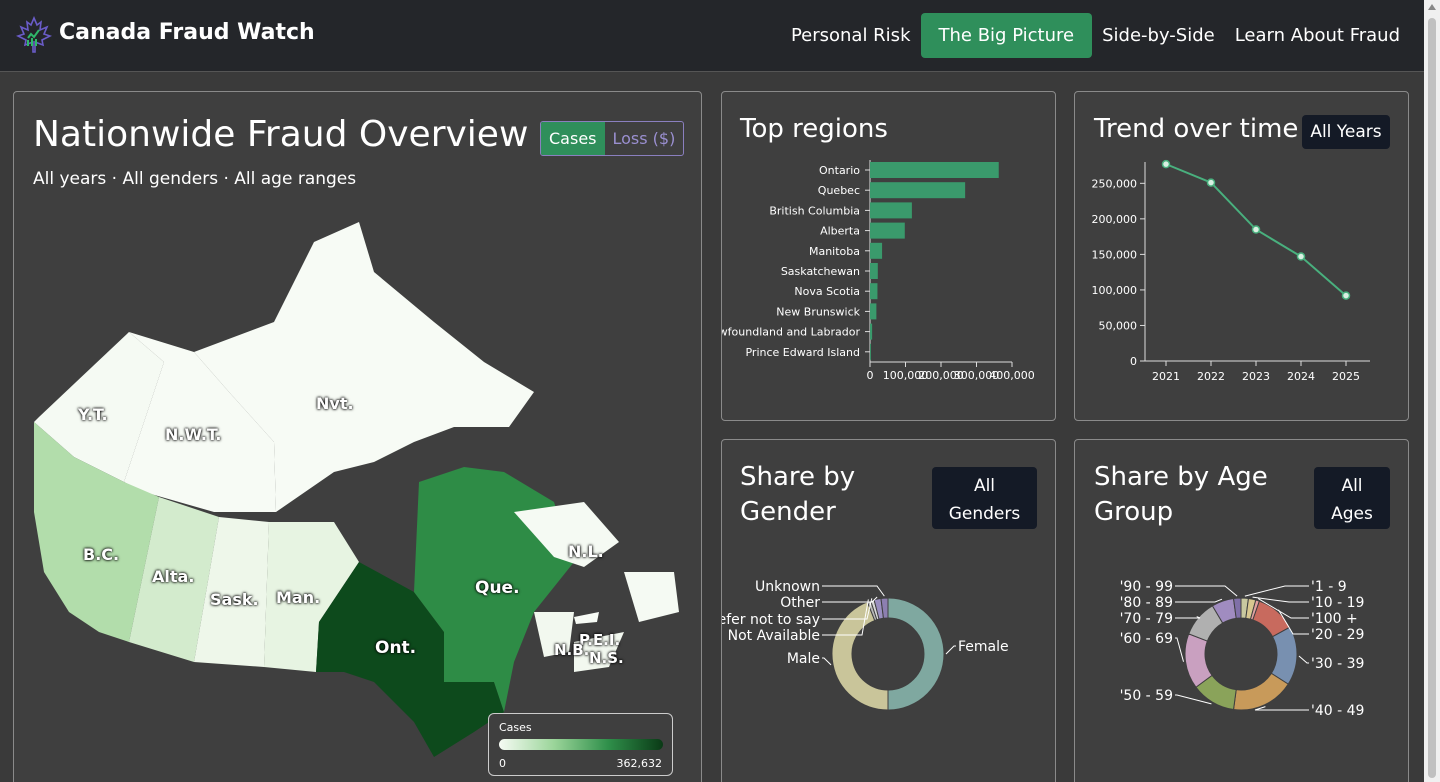 This screenshot has width=1440, height=782. What do you see at coordinates (1317, 35) in the screenshot?
I see `nav-learn-about-fraud: Learn About Fraud` at bounding box center [1317, 35].